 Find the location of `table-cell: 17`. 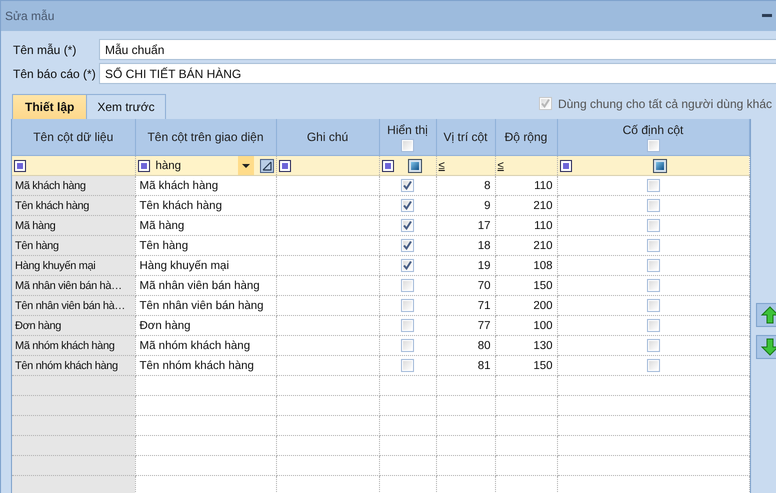

table-cell: 17 is located at coordinates (484, 226).